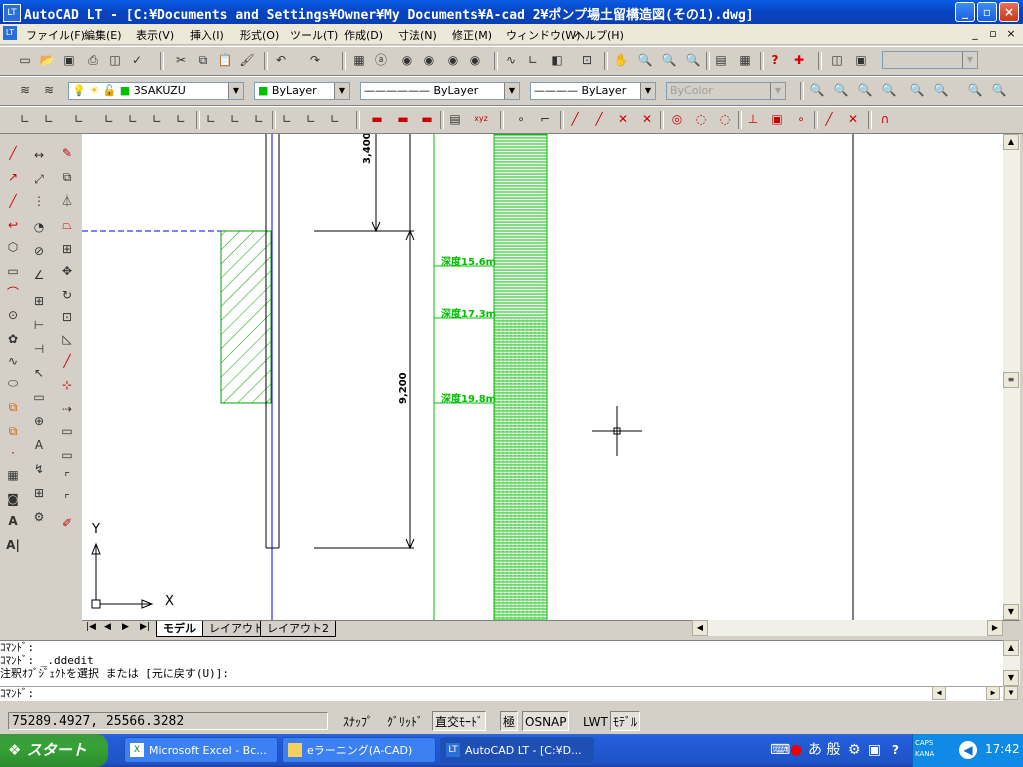 The height and width of the screenshot is (767, 1023). I want to click on mdi-close-button: ×, so click(1011, 34).